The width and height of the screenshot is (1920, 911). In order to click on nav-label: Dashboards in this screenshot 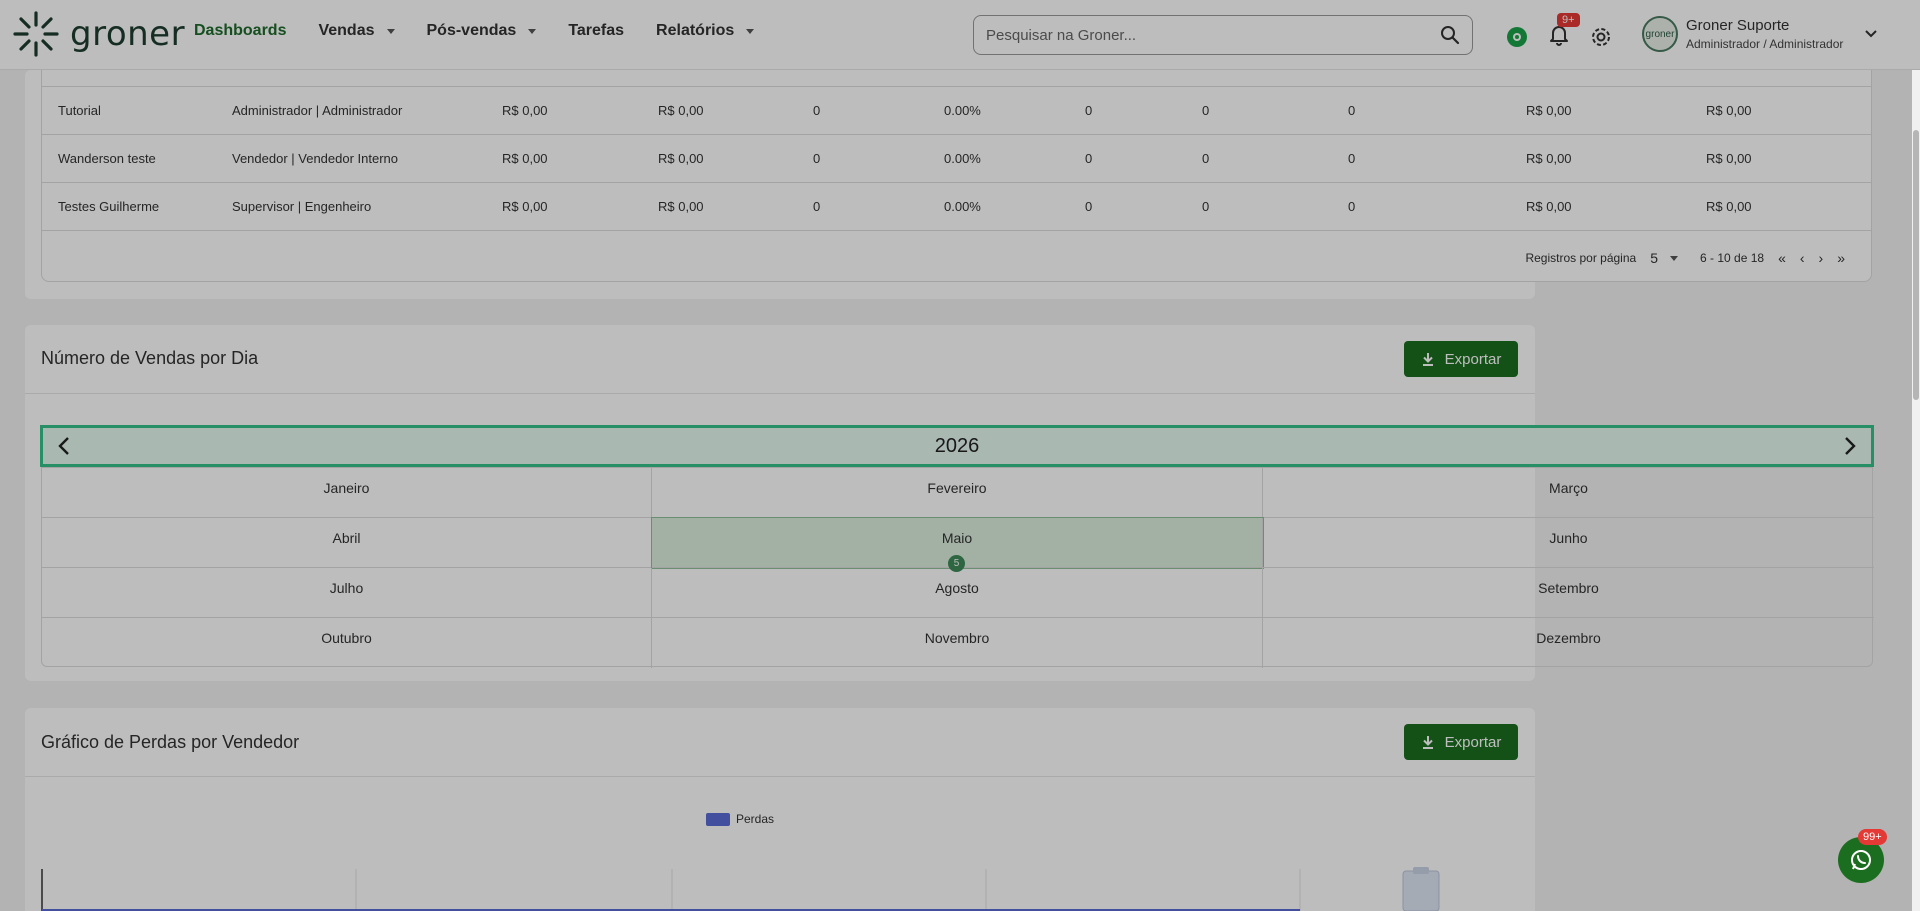, I will do `click(240, 30)`.